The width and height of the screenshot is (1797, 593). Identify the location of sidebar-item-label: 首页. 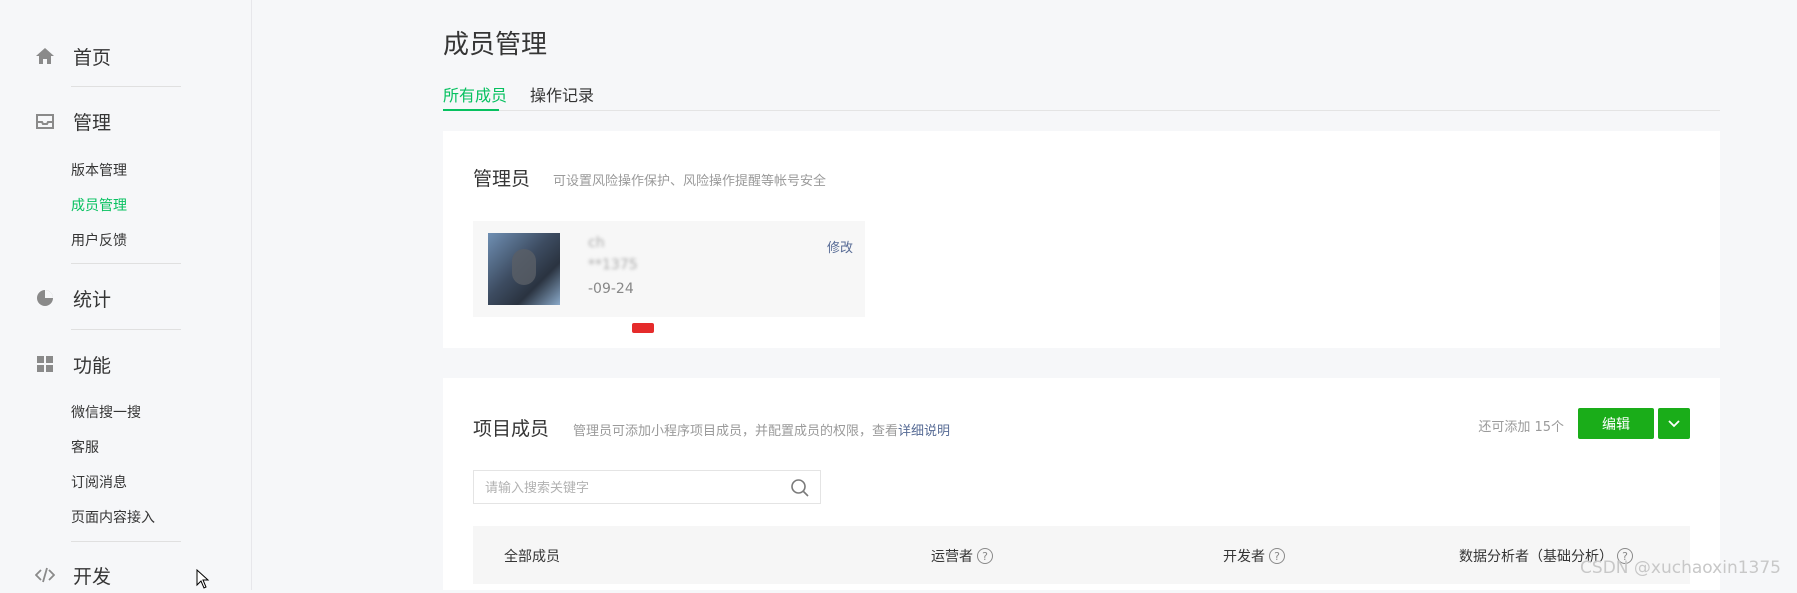
(92, 57).